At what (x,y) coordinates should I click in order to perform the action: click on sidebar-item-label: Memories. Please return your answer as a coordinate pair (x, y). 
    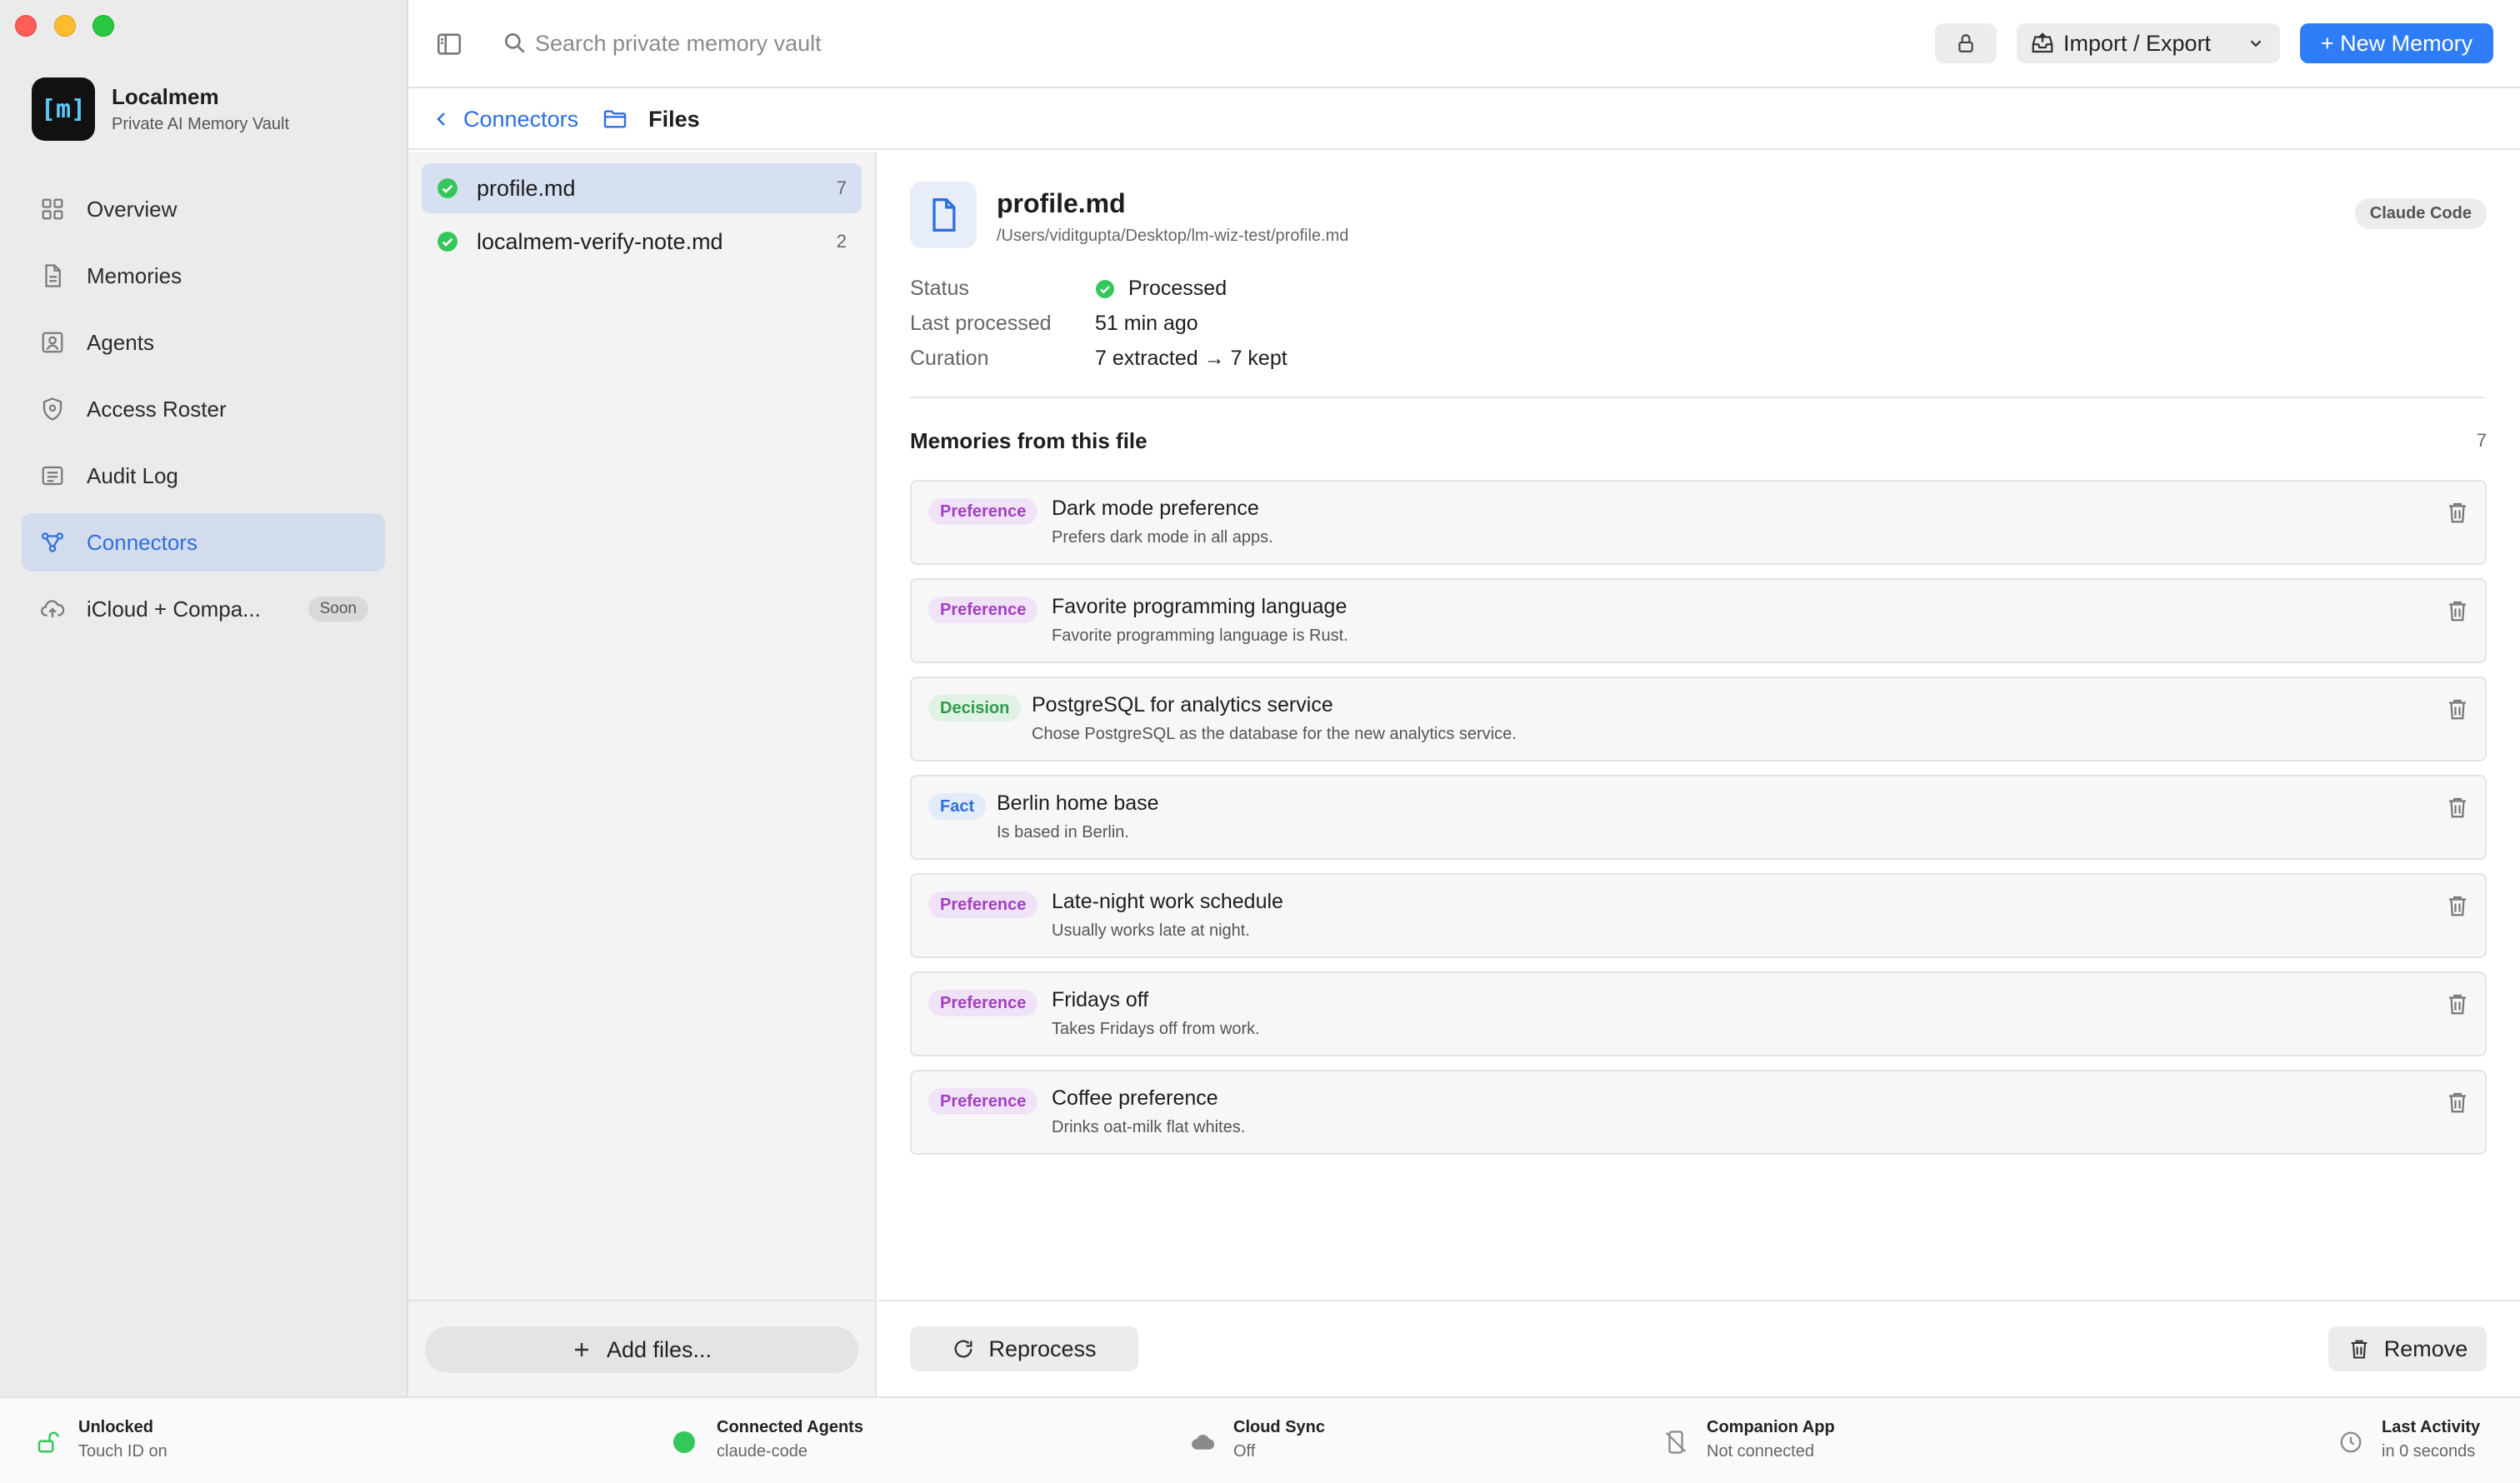
    Looking at the image, I should click on (134, 275).